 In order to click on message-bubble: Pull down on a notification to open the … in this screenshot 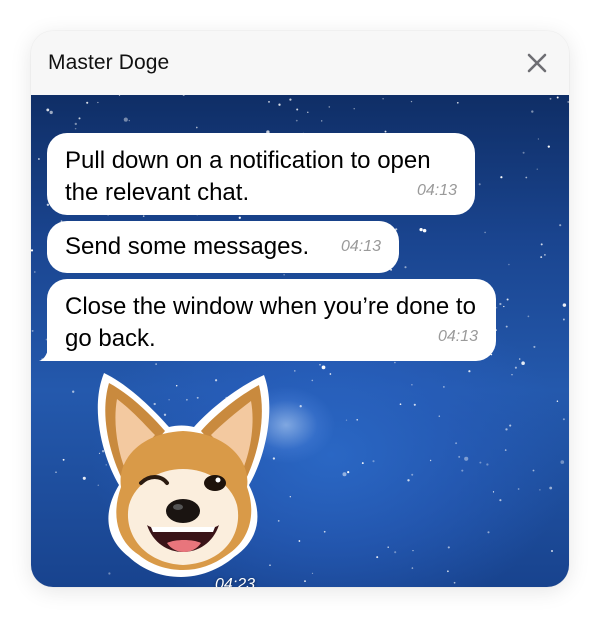, I will do `click(261, 174)`.